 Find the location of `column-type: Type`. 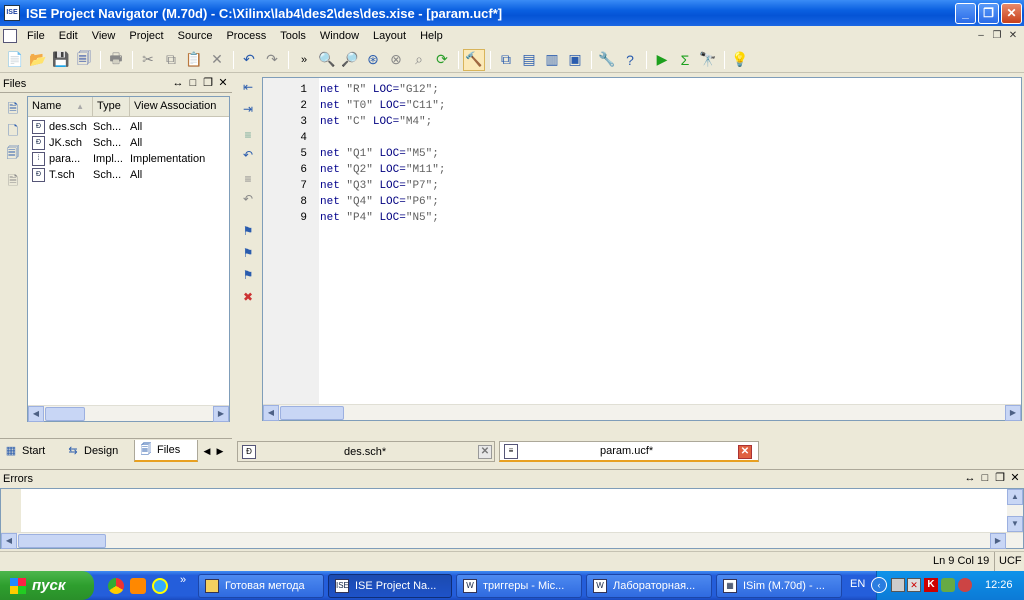

column-type: Type is located at coordinates (111, 107).